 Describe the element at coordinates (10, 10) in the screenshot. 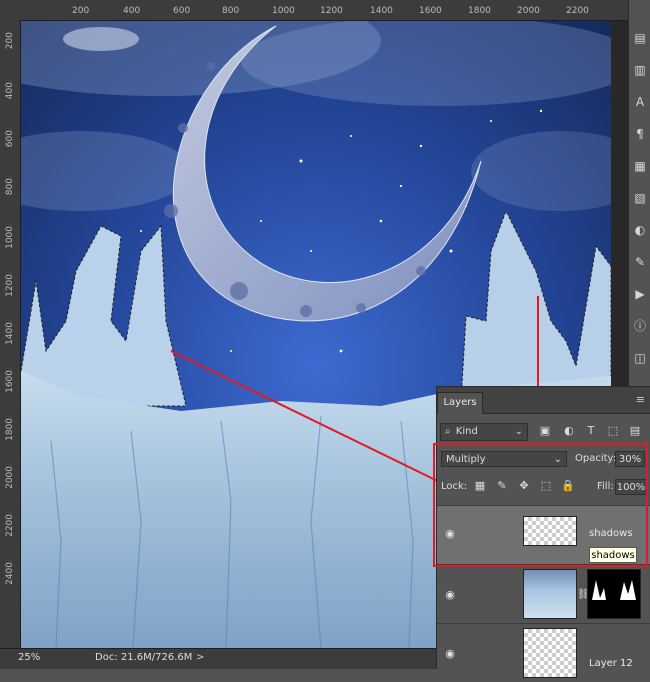

I see `ruler-origin` at that location.